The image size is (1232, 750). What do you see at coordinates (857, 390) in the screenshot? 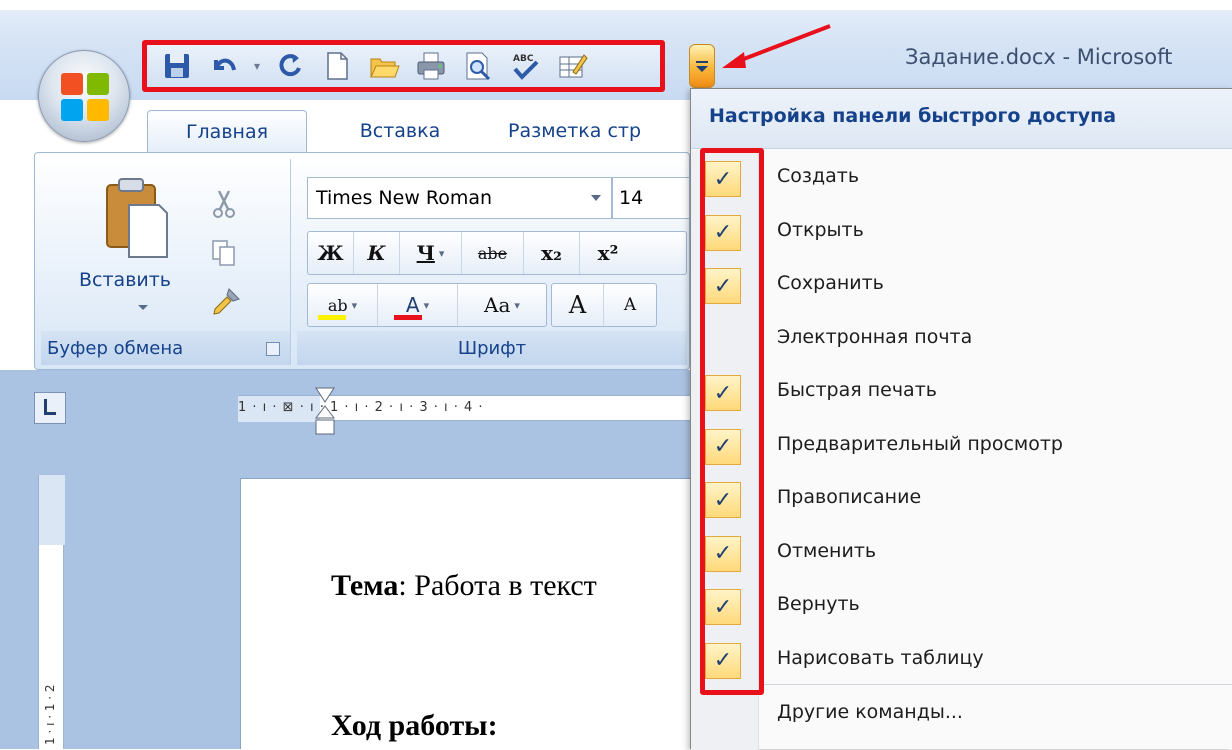
I see `menu-item-label: Быстрая печать` at bounding box center [857, 390].